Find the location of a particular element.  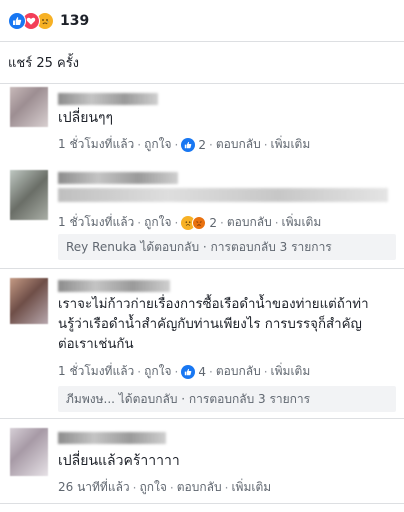

shares-count: แชร์ 25 ครั้ง is located at coordinates (202, 63).